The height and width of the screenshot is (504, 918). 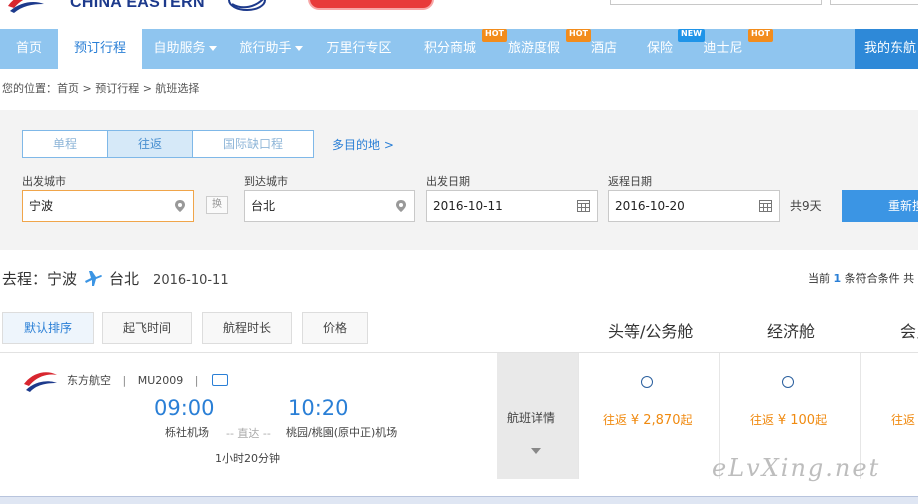 I want to click on fare-amount: ¥ 2,870, so click(x=655, y=420).